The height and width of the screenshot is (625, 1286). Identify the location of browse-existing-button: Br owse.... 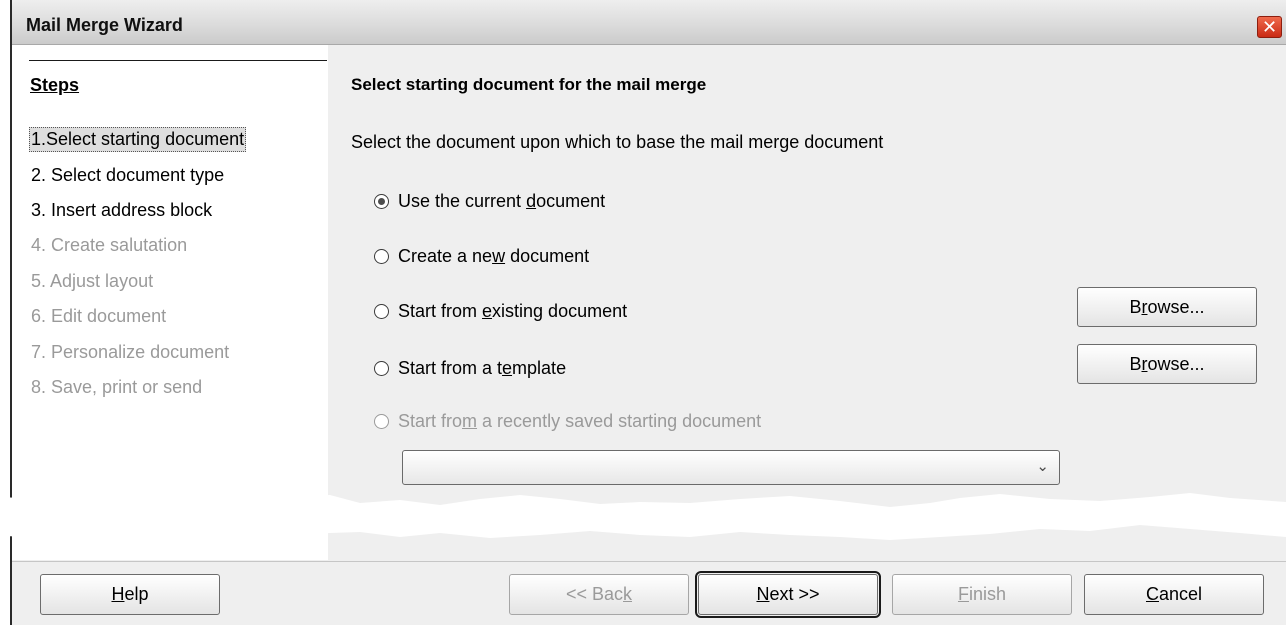
(1167, 307).